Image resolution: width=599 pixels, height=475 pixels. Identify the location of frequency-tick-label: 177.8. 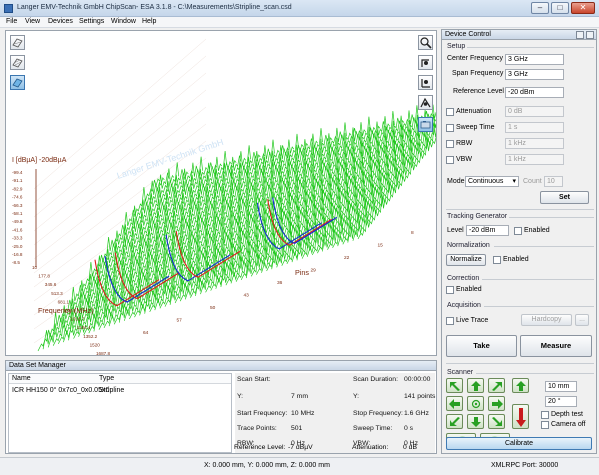
(44, 276).